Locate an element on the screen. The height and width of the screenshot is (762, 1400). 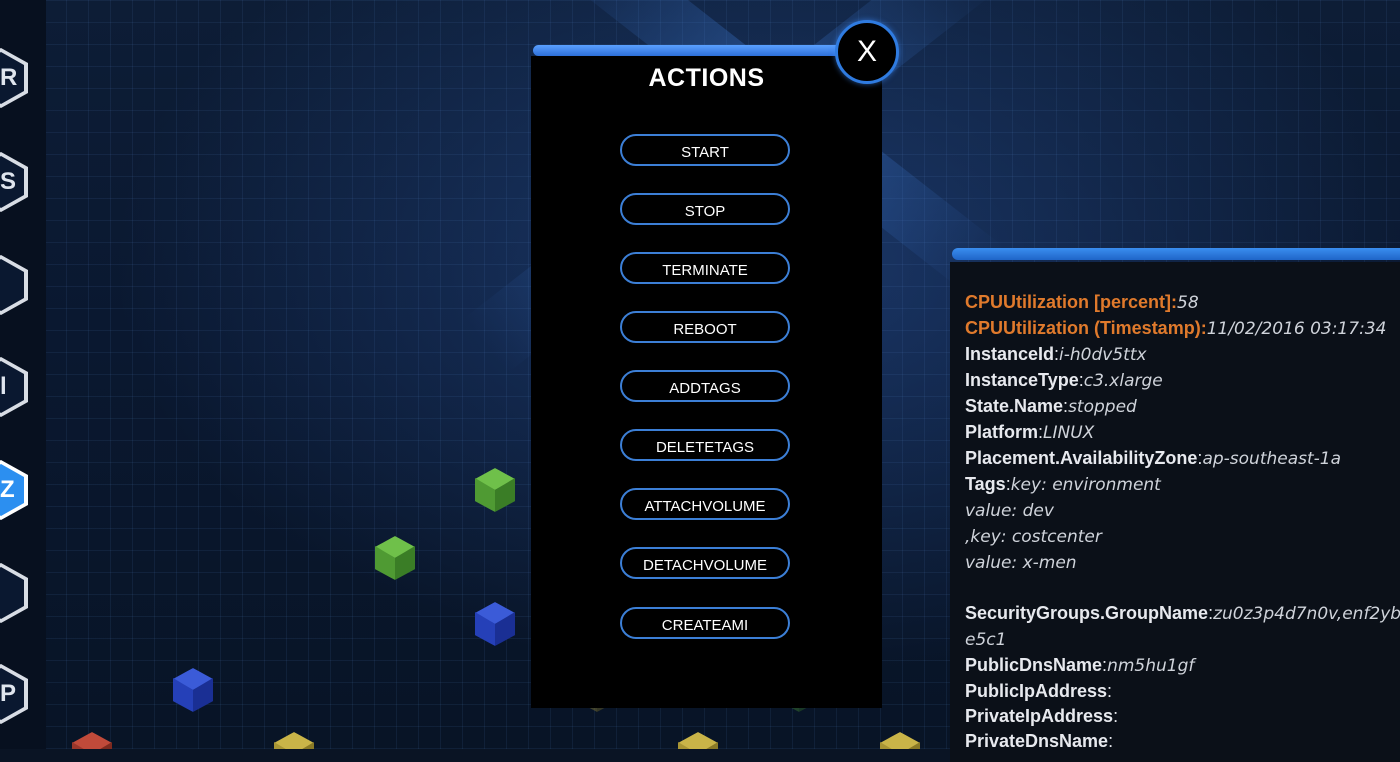
attachvolume-button: ATTACHVOLUME is located at coordinates (705, 504).